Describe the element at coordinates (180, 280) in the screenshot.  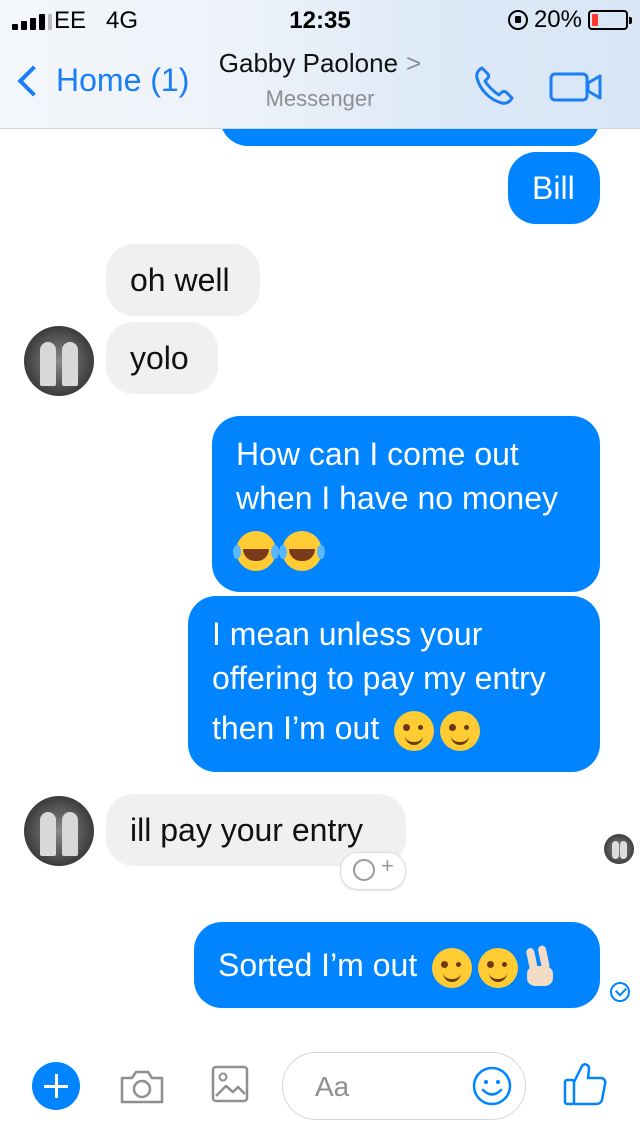
I see `message-text: oh well` at that location.